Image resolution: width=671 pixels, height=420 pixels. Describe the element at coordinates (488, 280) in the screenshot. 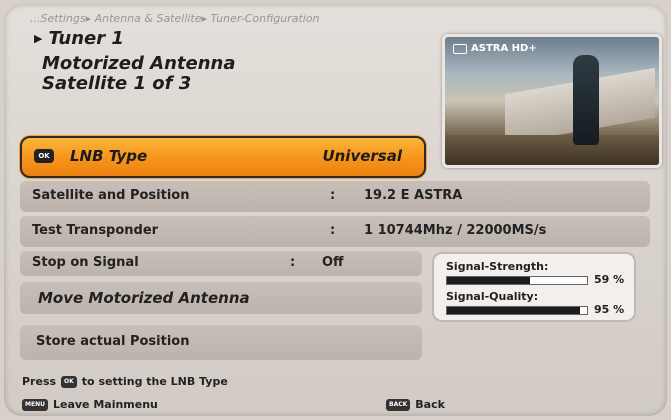

I see `signal-strength-fill` at that location.